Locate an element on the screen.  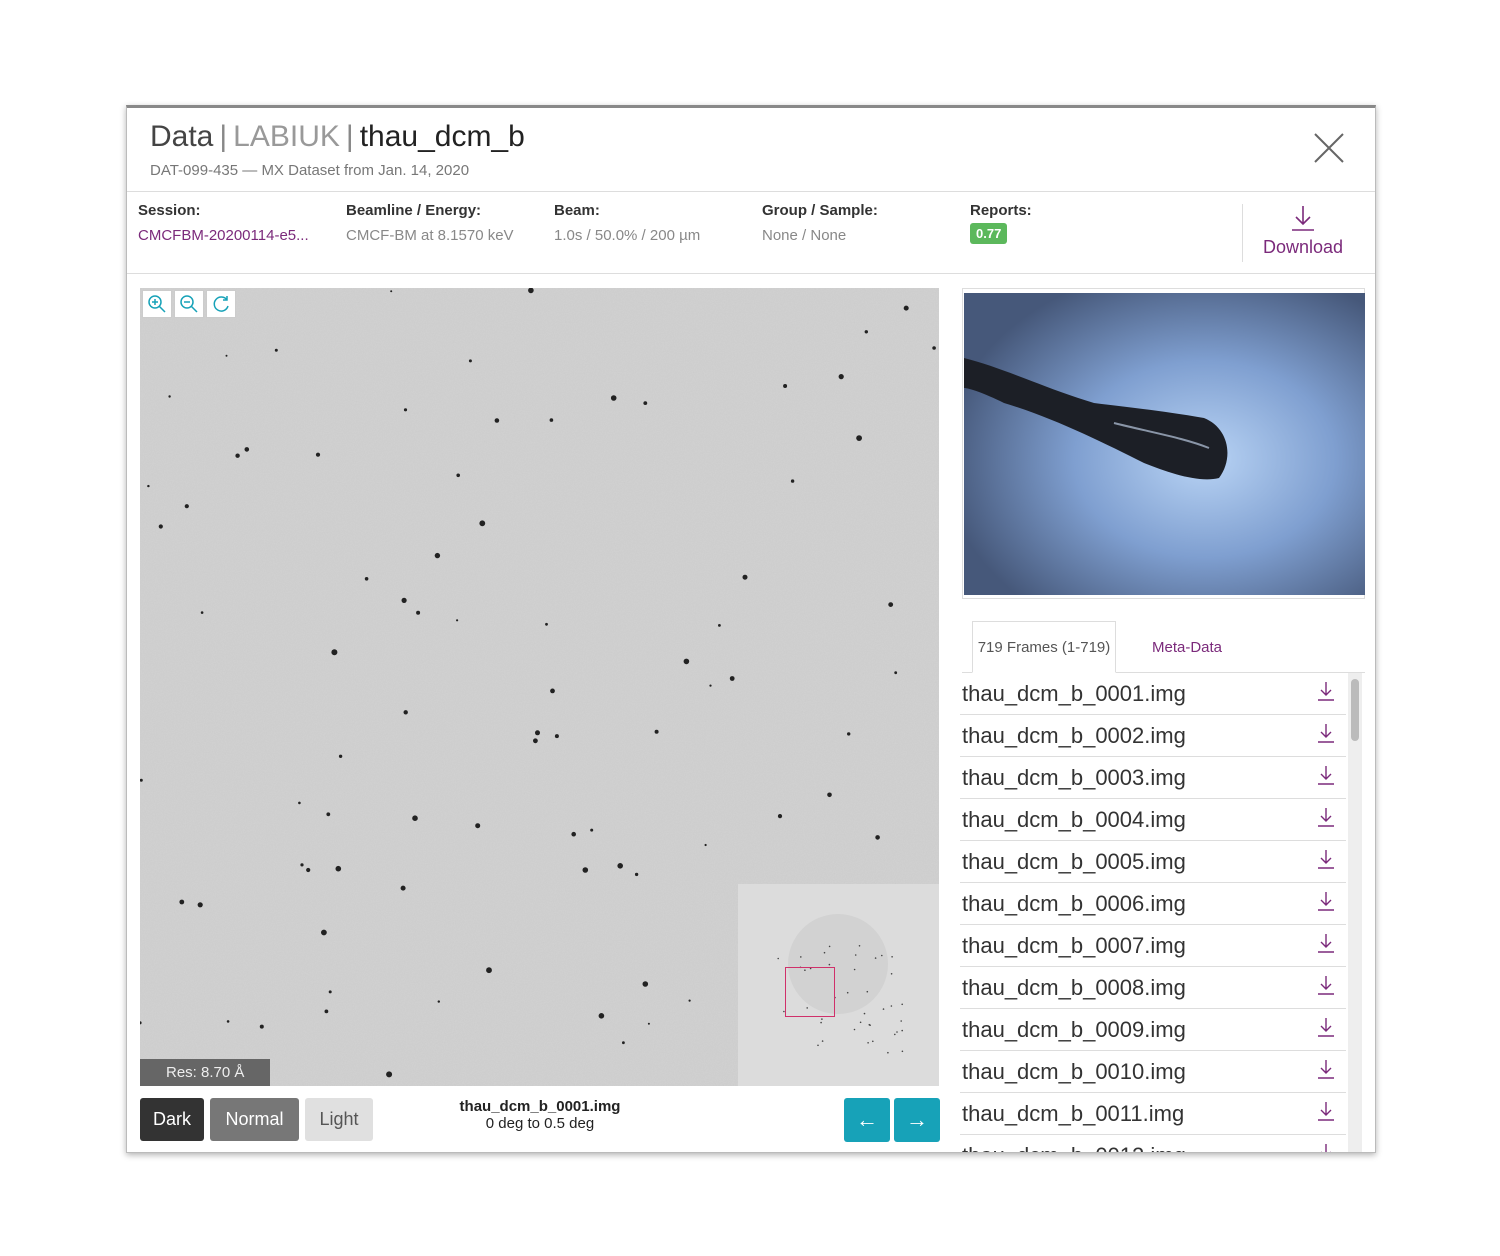
session-label: Session: is located at coordinates (169, 210).